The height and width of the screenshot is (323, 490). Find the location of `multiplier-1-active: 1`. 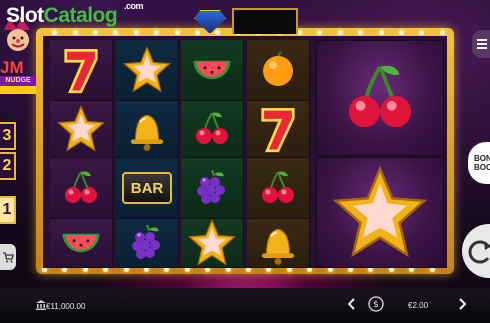

multiplier-1-active: 1 is located at coordinates (8, 210).